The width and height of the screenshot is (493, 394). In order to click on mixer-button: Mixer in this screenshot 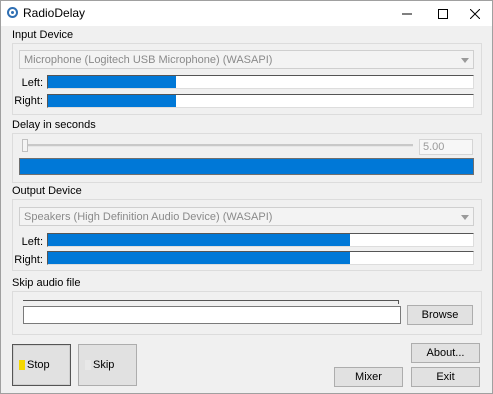, I will do `click(368, 377)`.